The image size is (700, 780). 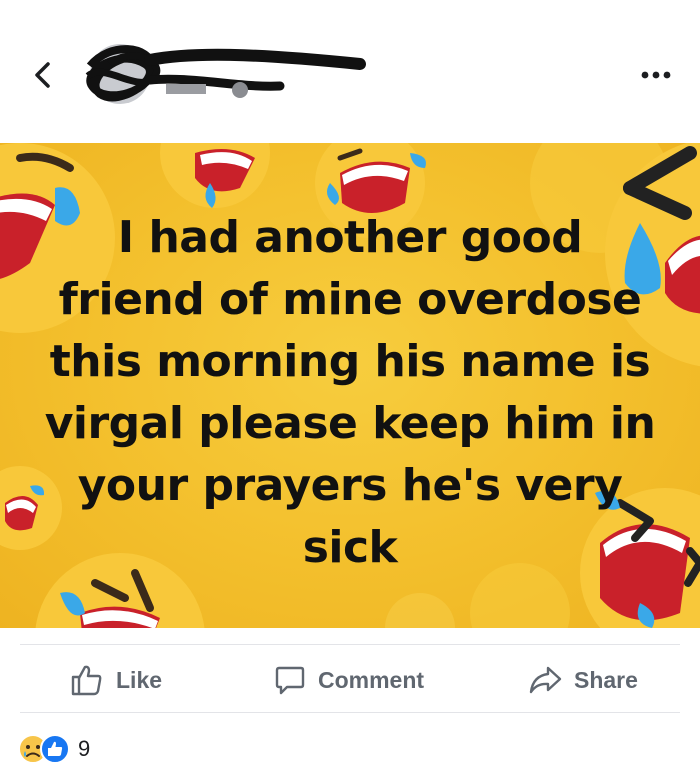 I want to click on like-button: Like, so click(x=116, y=680).